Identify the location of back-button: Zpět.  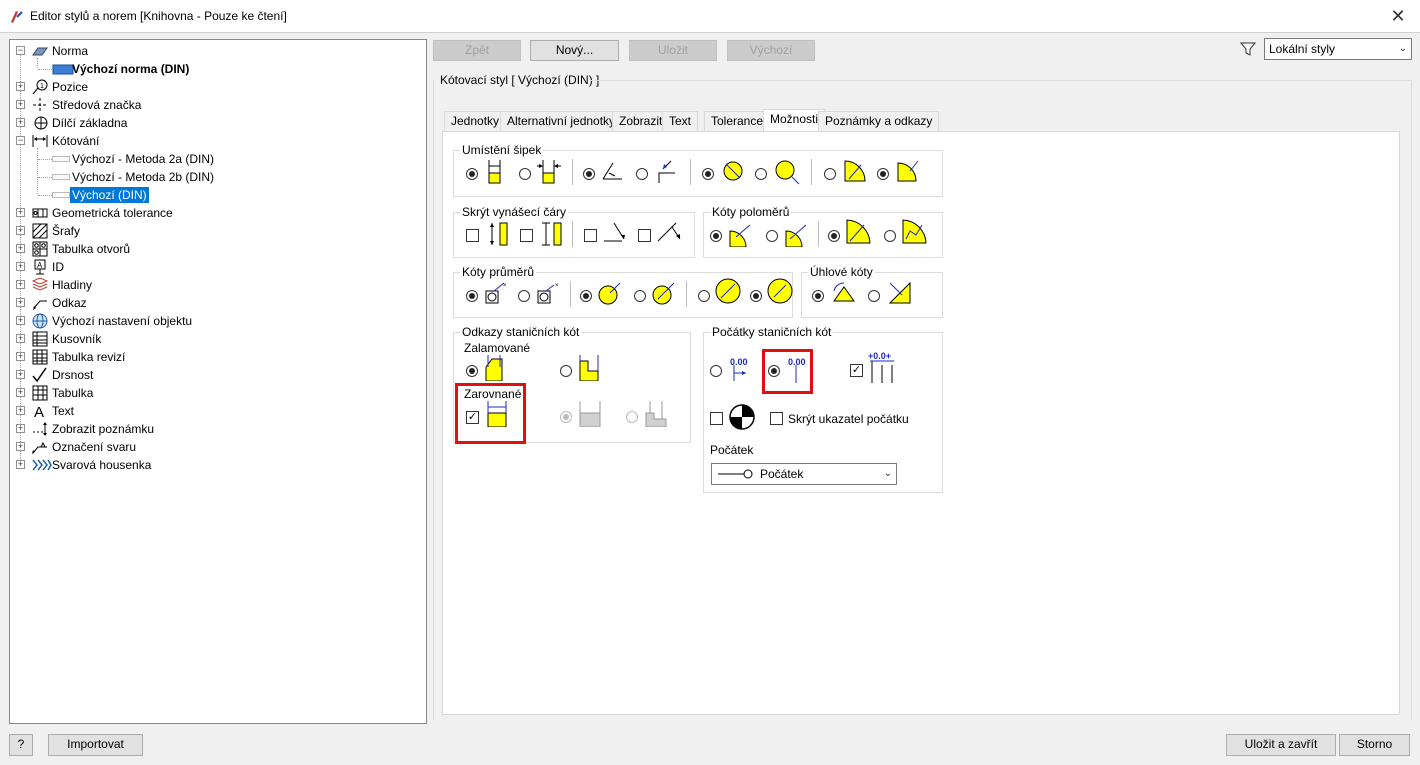
(477, 50).